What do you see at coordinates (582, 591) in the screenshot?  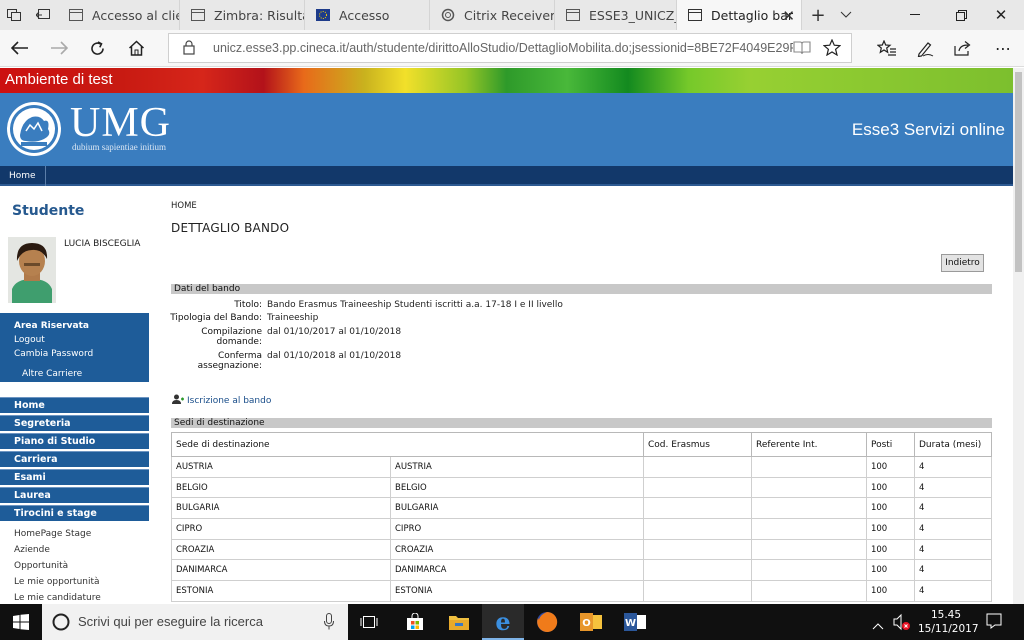 I see `table-row: ESTONIA ESTONIA 100 4` at bounding box center [582, 591].